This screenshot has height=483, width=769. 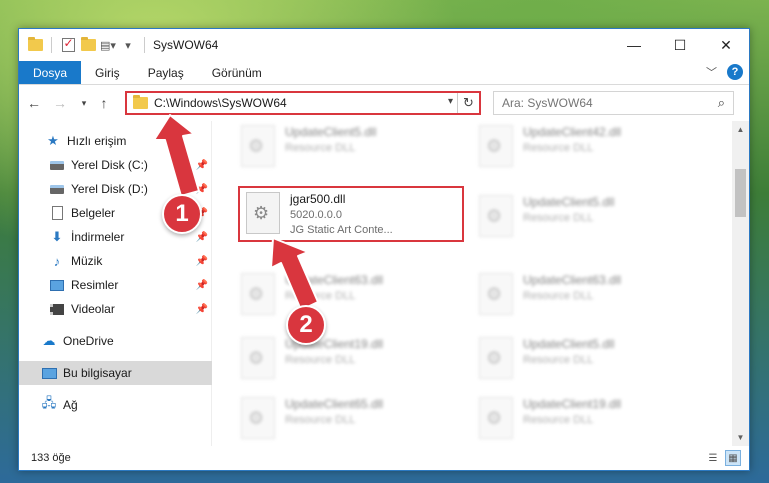 I want to click on file-name: UpdateClient42.dll, so click(x=572, y=132).